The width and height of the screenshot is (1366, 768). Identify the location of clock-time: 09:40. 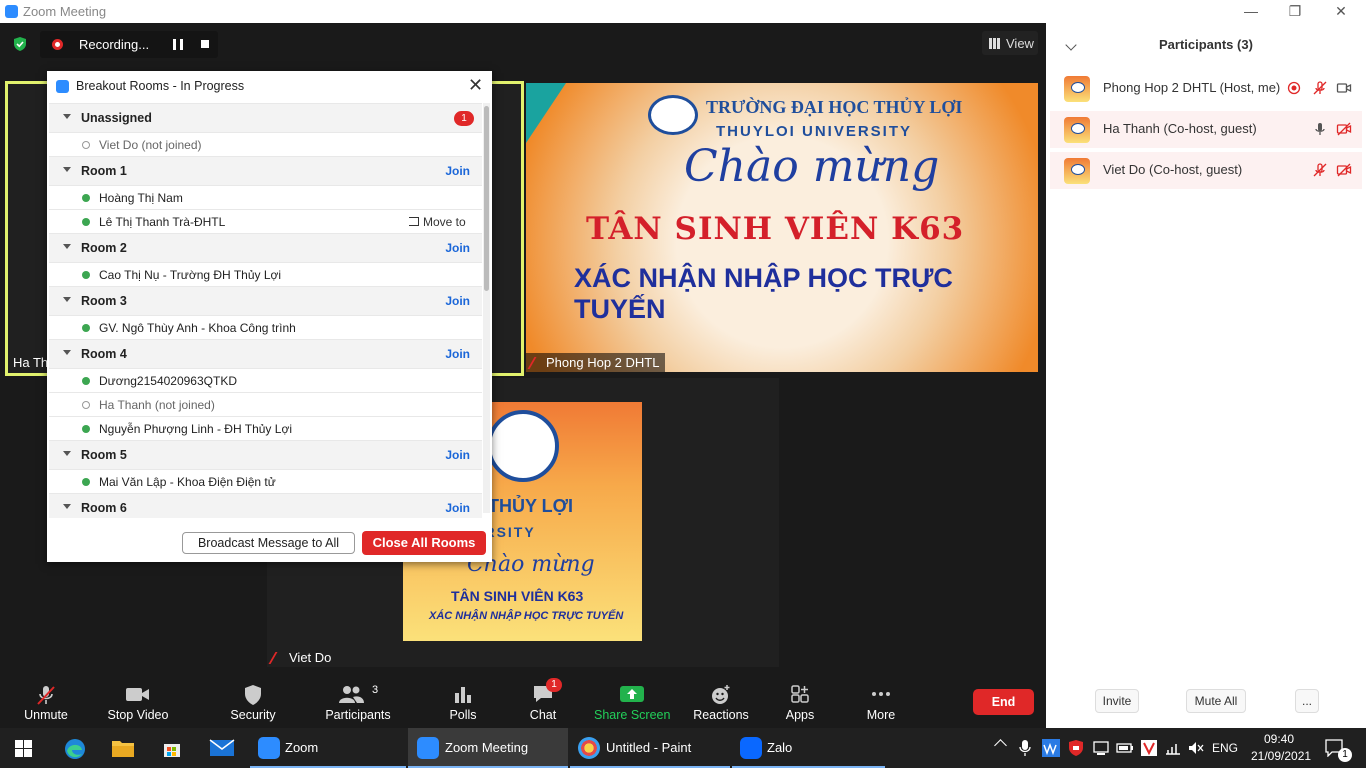
(1279, 739).